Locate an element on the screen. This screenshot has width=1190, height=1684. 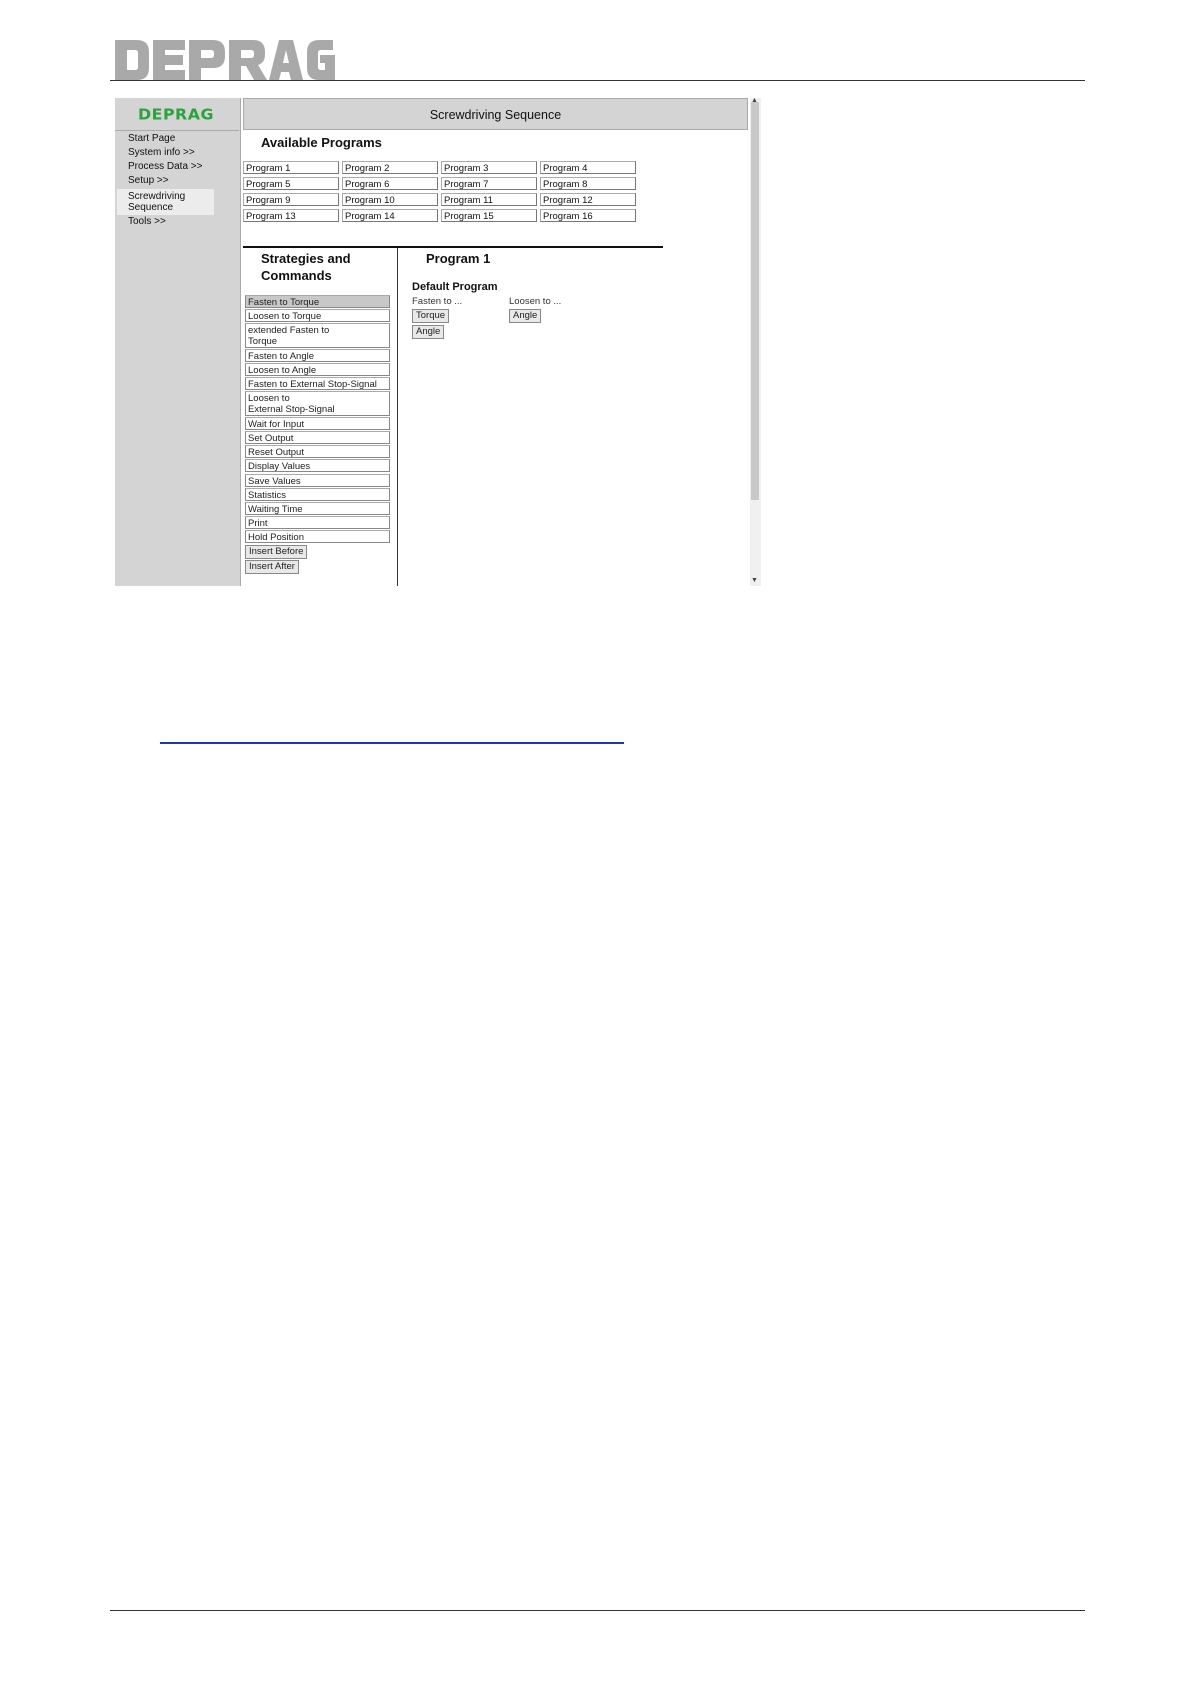
program-title: Program 1 is located at coordinates (458, 258).